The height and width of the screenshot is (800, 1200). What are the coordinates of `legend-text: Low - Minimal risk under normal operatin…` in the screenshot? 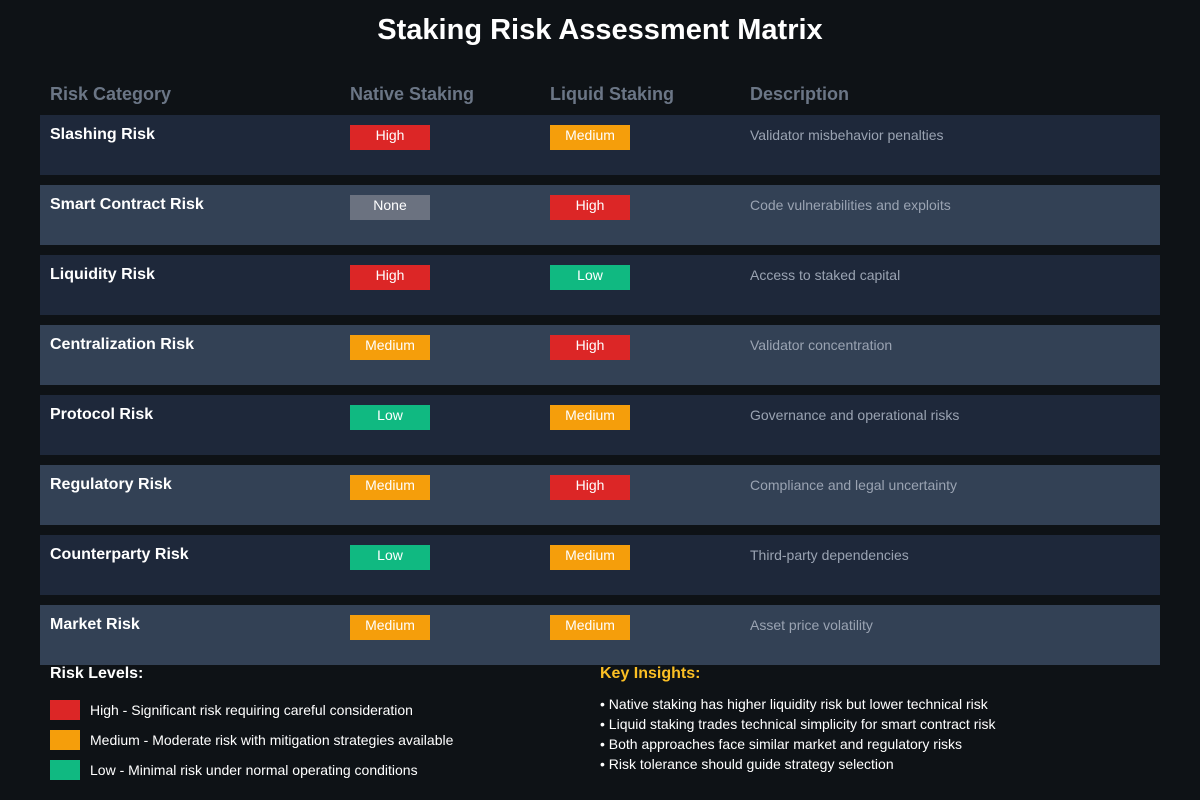 It's located at (254, 770).